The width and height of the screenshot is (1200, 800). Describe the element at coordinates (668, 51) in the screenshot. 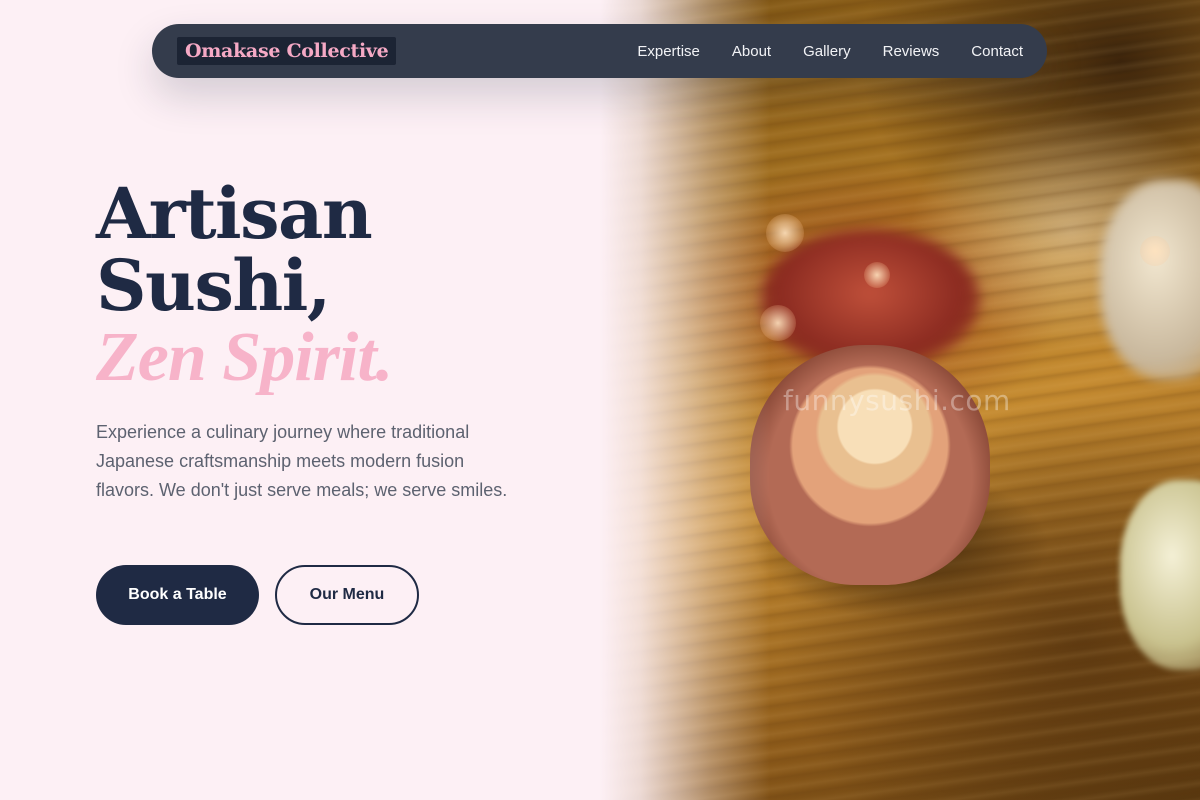

I see `nav-link-expertise: Expertise` at that location.